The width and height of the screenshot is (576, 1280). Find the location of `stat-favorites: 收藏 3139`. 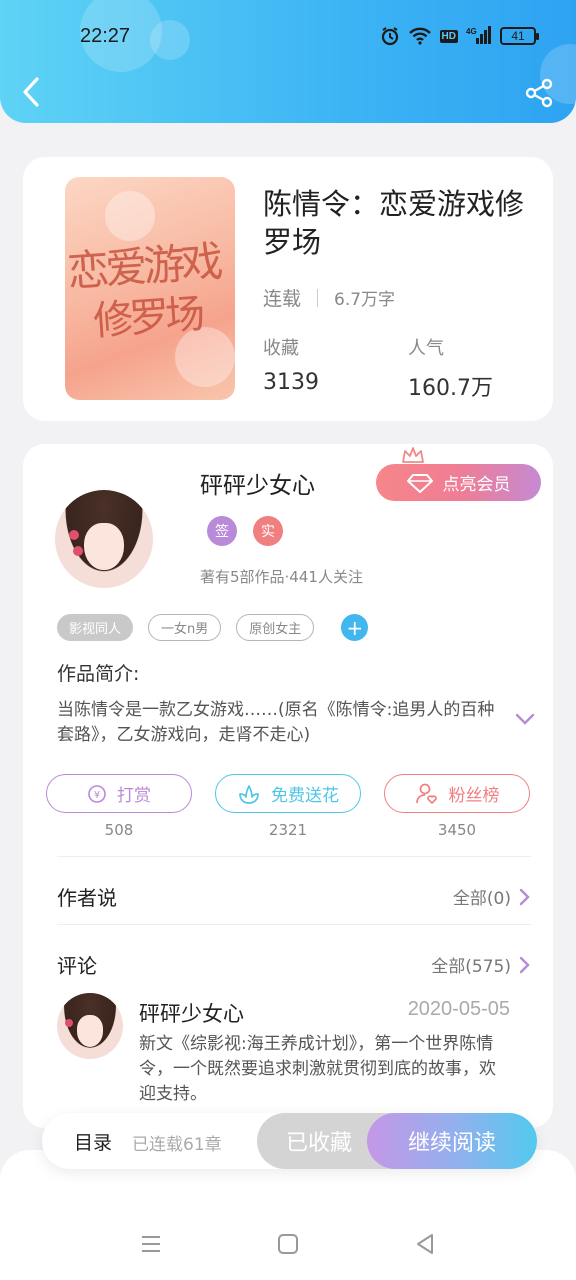

stat-favorites: 收藏 3139 is located at coordinates (291, 364).